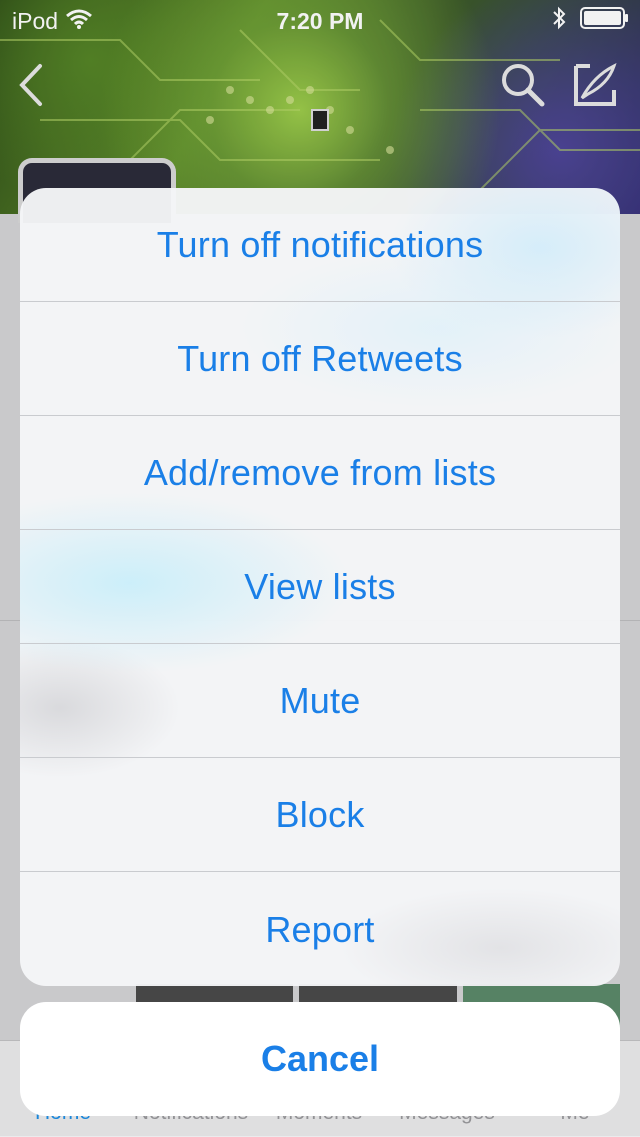 The image size is (640, 1137). Describe the element at coordinates (320, 1059) in the screenshot. I see `cancel-button: Cancel` at that location.